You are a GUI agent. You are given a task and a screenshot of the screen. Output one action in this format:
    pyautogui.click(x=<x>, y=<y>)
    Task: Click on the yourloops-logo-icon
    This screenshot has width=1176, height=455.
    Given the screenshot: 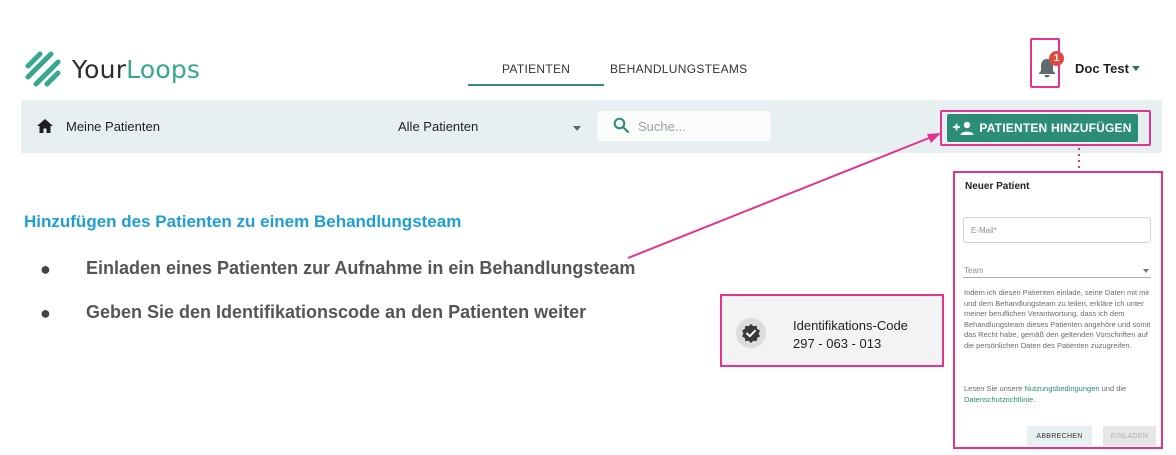 What is the action you would take?
    pyautogui.click(x=43, y=69)
    